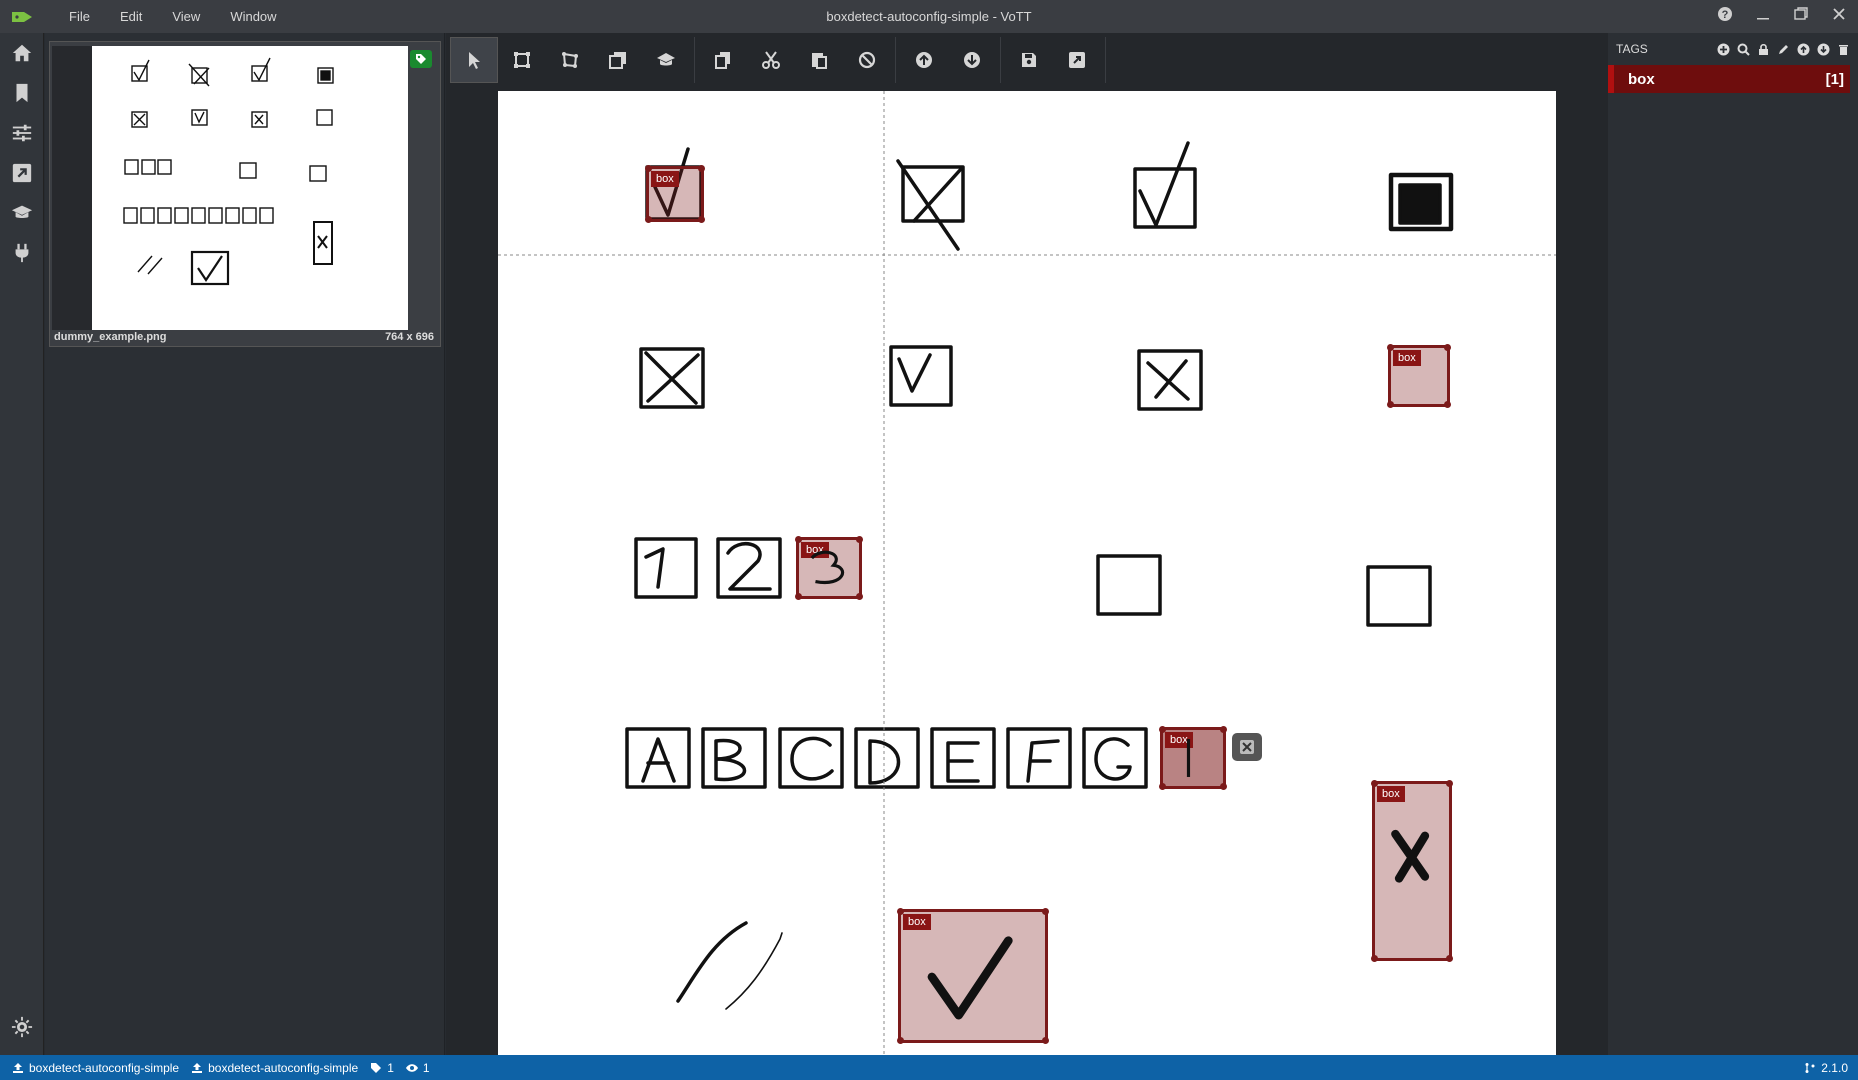  Describe the element at coordinates (618, 60) in the screenshot. I see `copy-rectangle-icon` at that location.